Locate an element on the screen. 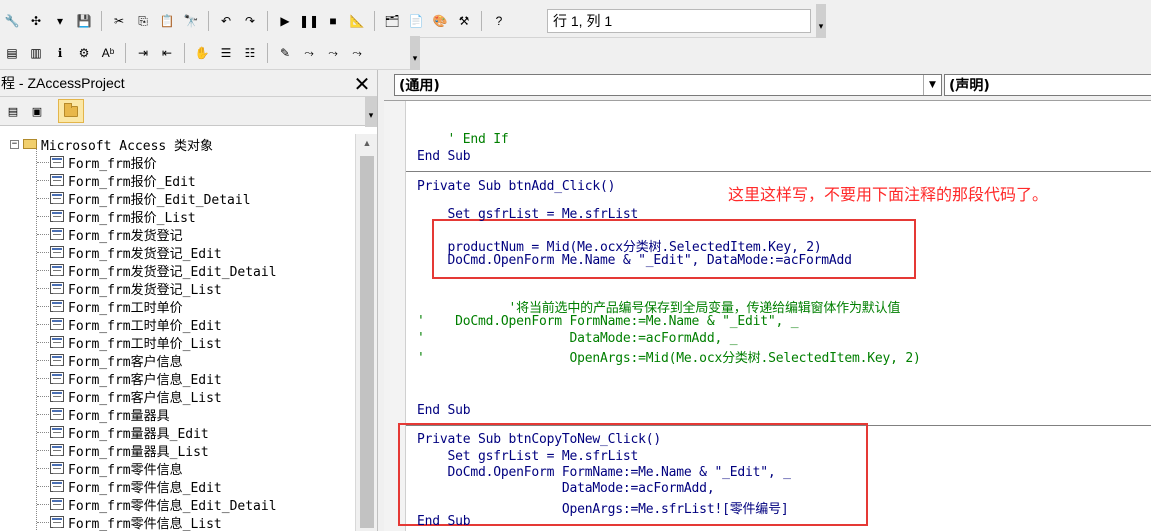  cut-icon: ✂ is located at coordinates (119, 21).